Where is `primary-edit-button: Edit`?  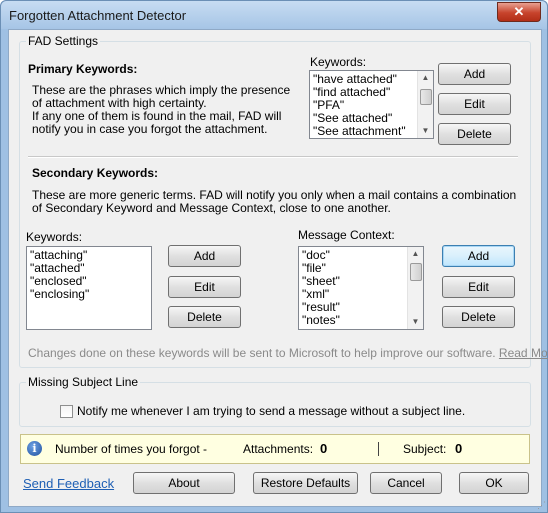 primary-edit-button: Edit is located at coordinates (474, 104).